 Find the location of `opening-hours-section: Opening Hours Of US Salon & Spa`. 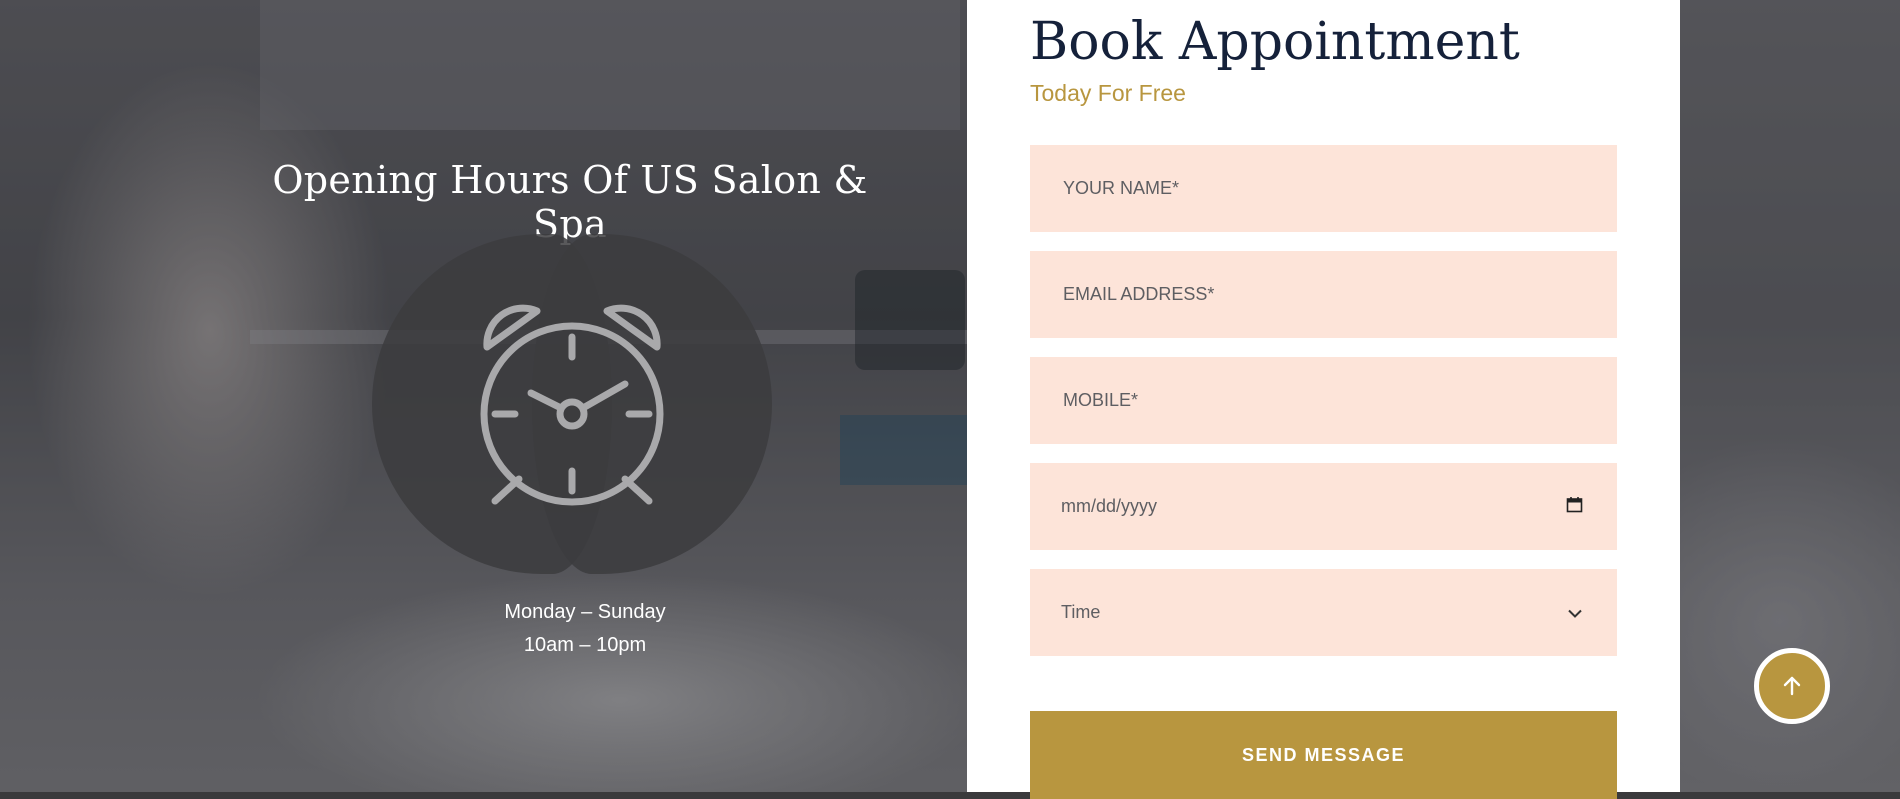

opening-hours-section: Opening Hours Of US Salon & Spa is located at coordinates (570, 202).